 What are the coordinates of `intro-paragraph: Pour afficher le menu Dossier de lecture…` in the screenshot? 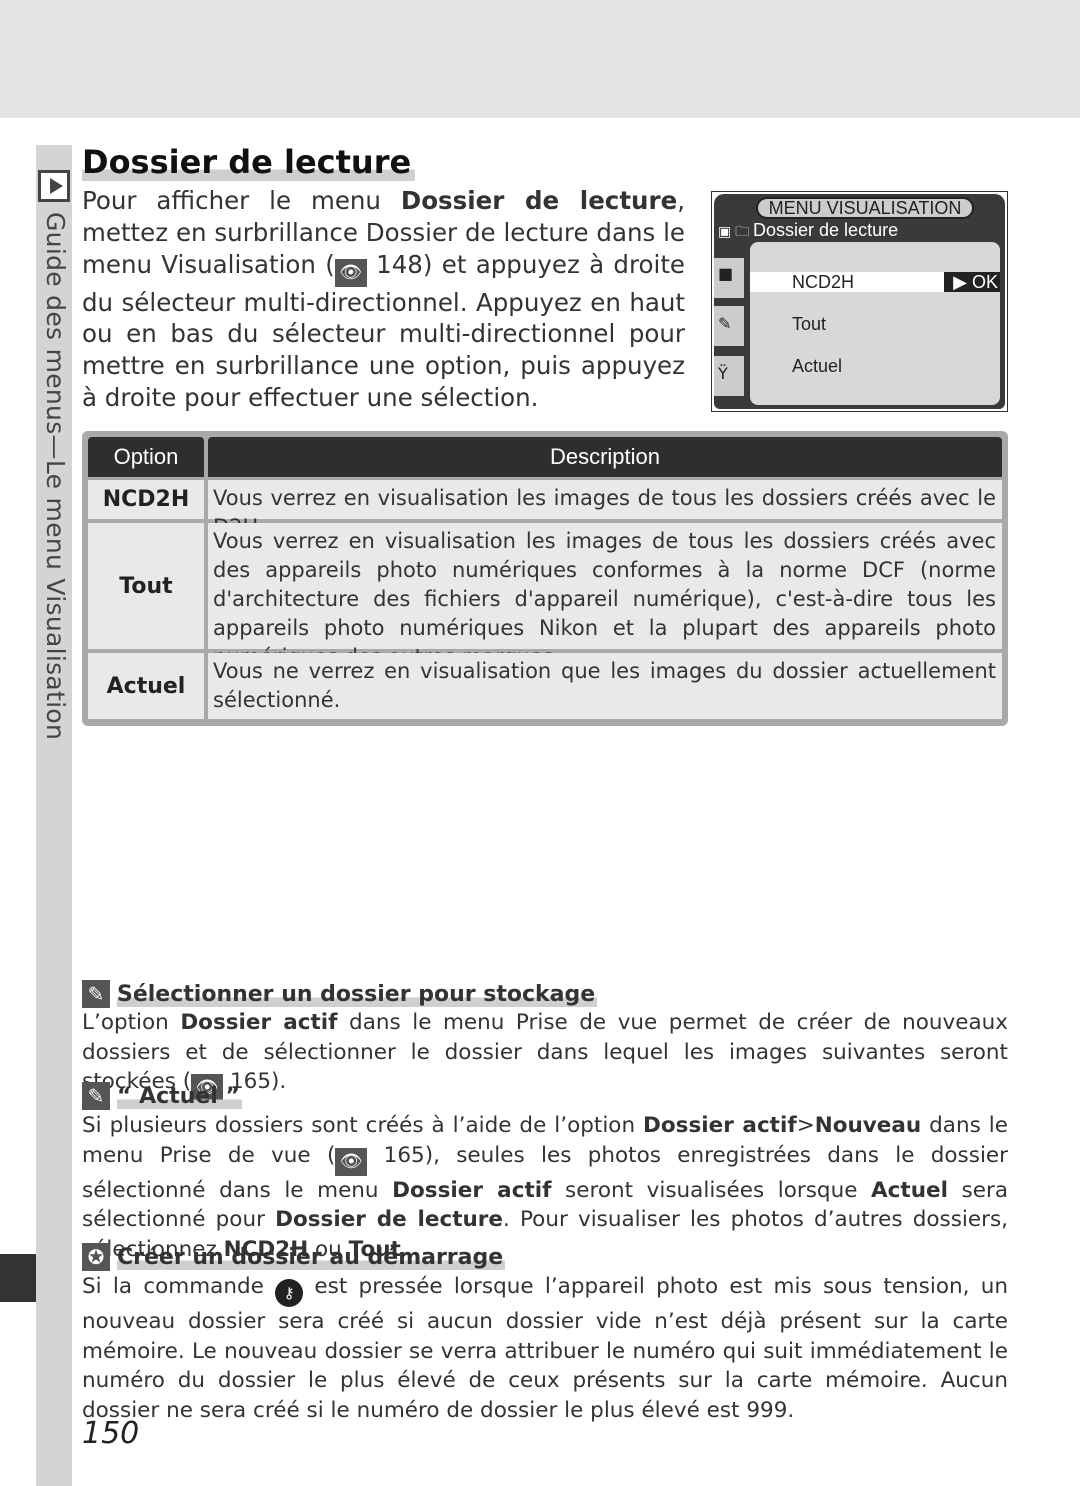 It's located at (383, 299).